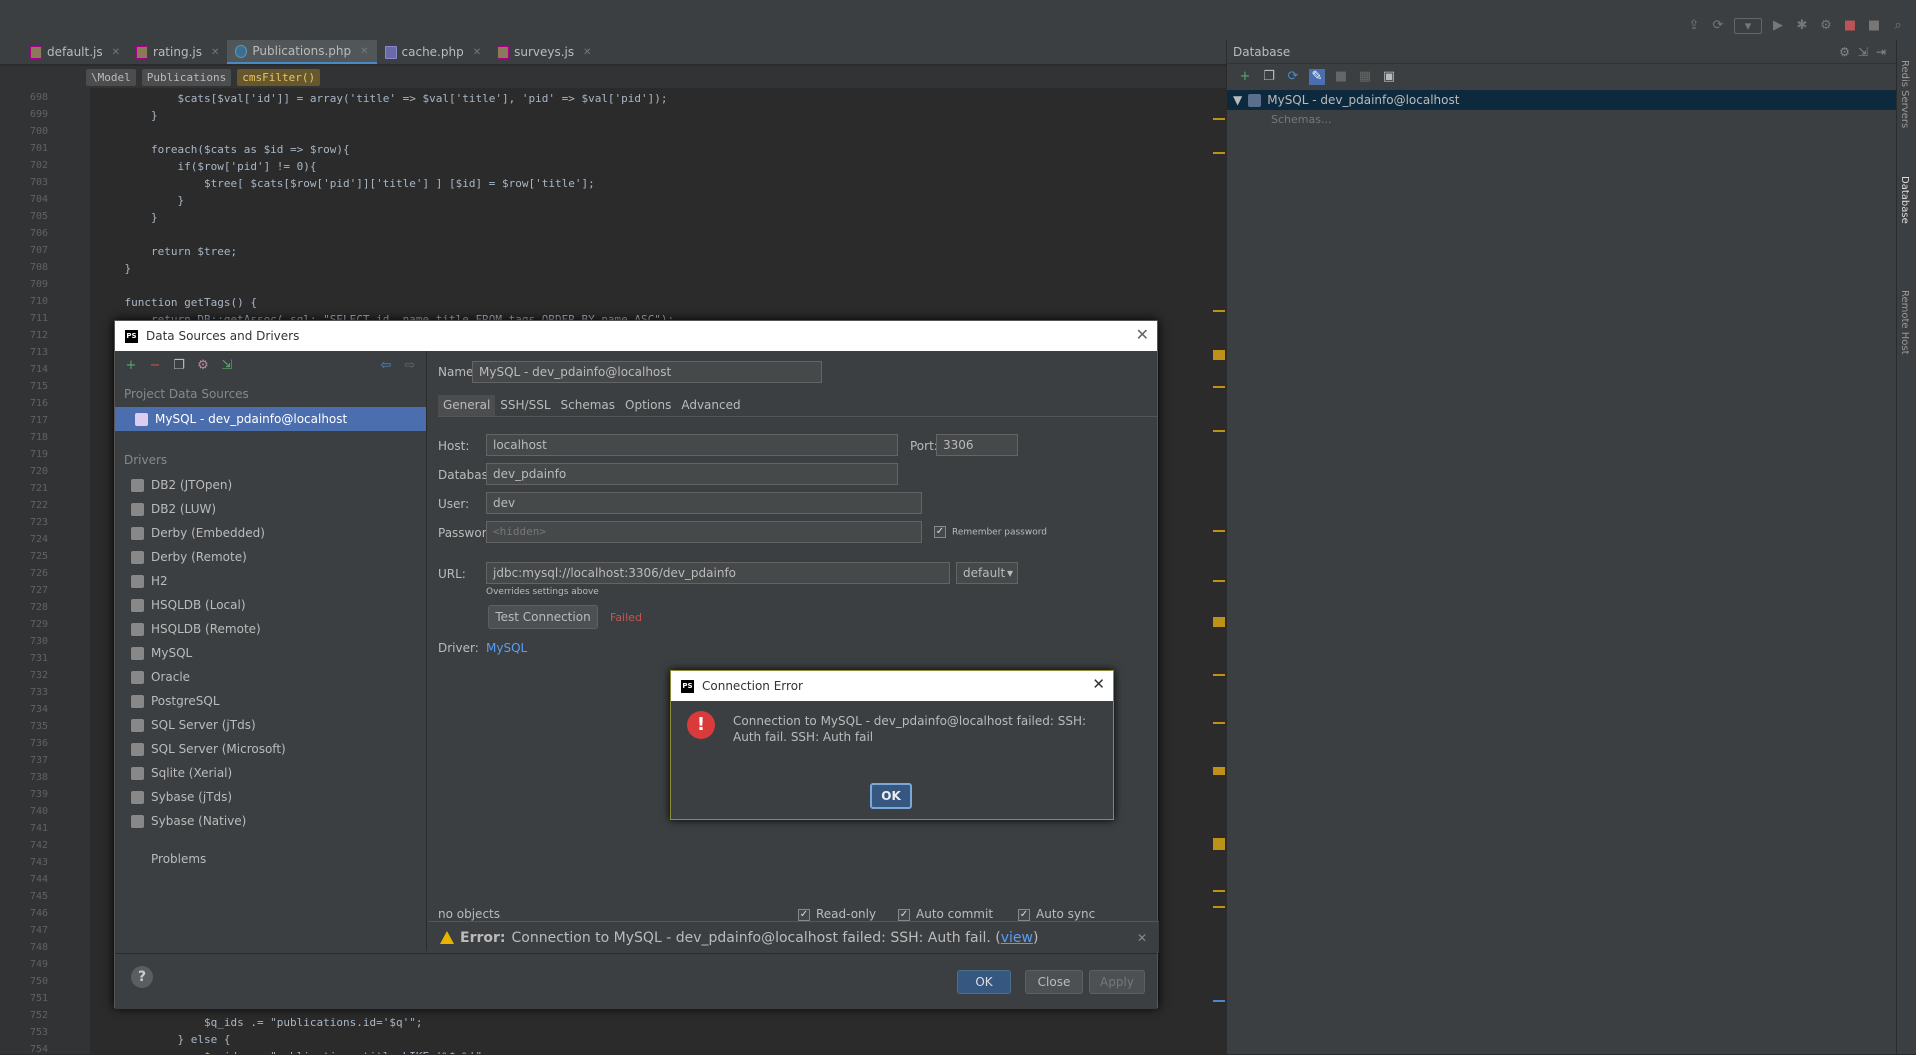  What do you see at coordinates (710, 405) in the screenshot?
I see `tab-advanced: Advanced` at bounding box center [710, 405].